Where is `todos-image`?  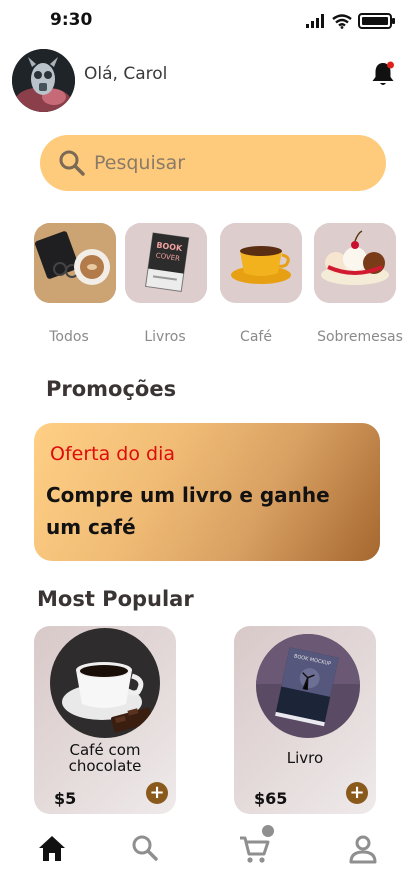
todos-image is located at coordinates (75, 263).